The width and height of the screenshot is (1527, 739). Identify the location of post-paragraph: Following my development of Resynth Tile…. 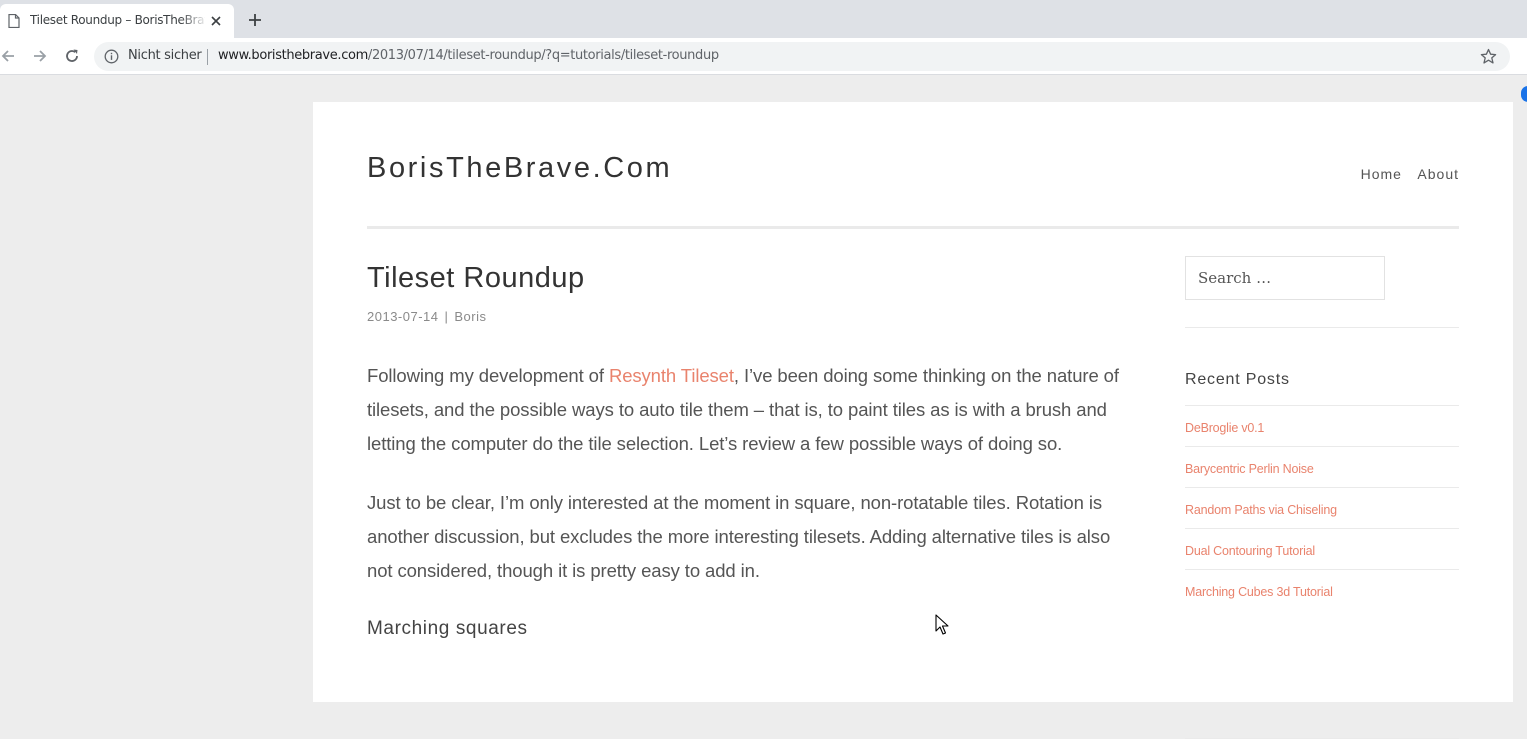
(752, 410).